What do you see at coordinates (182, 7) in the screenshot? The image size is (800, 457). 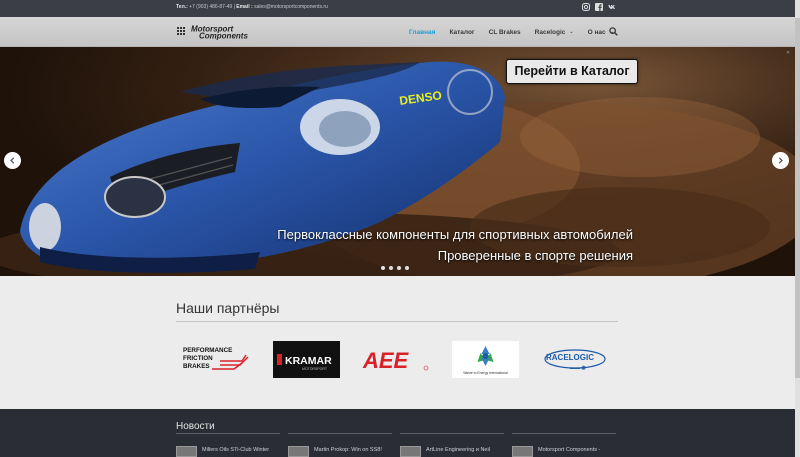 I see `phone-label: Тел.:` at bounding box center [182, 7].